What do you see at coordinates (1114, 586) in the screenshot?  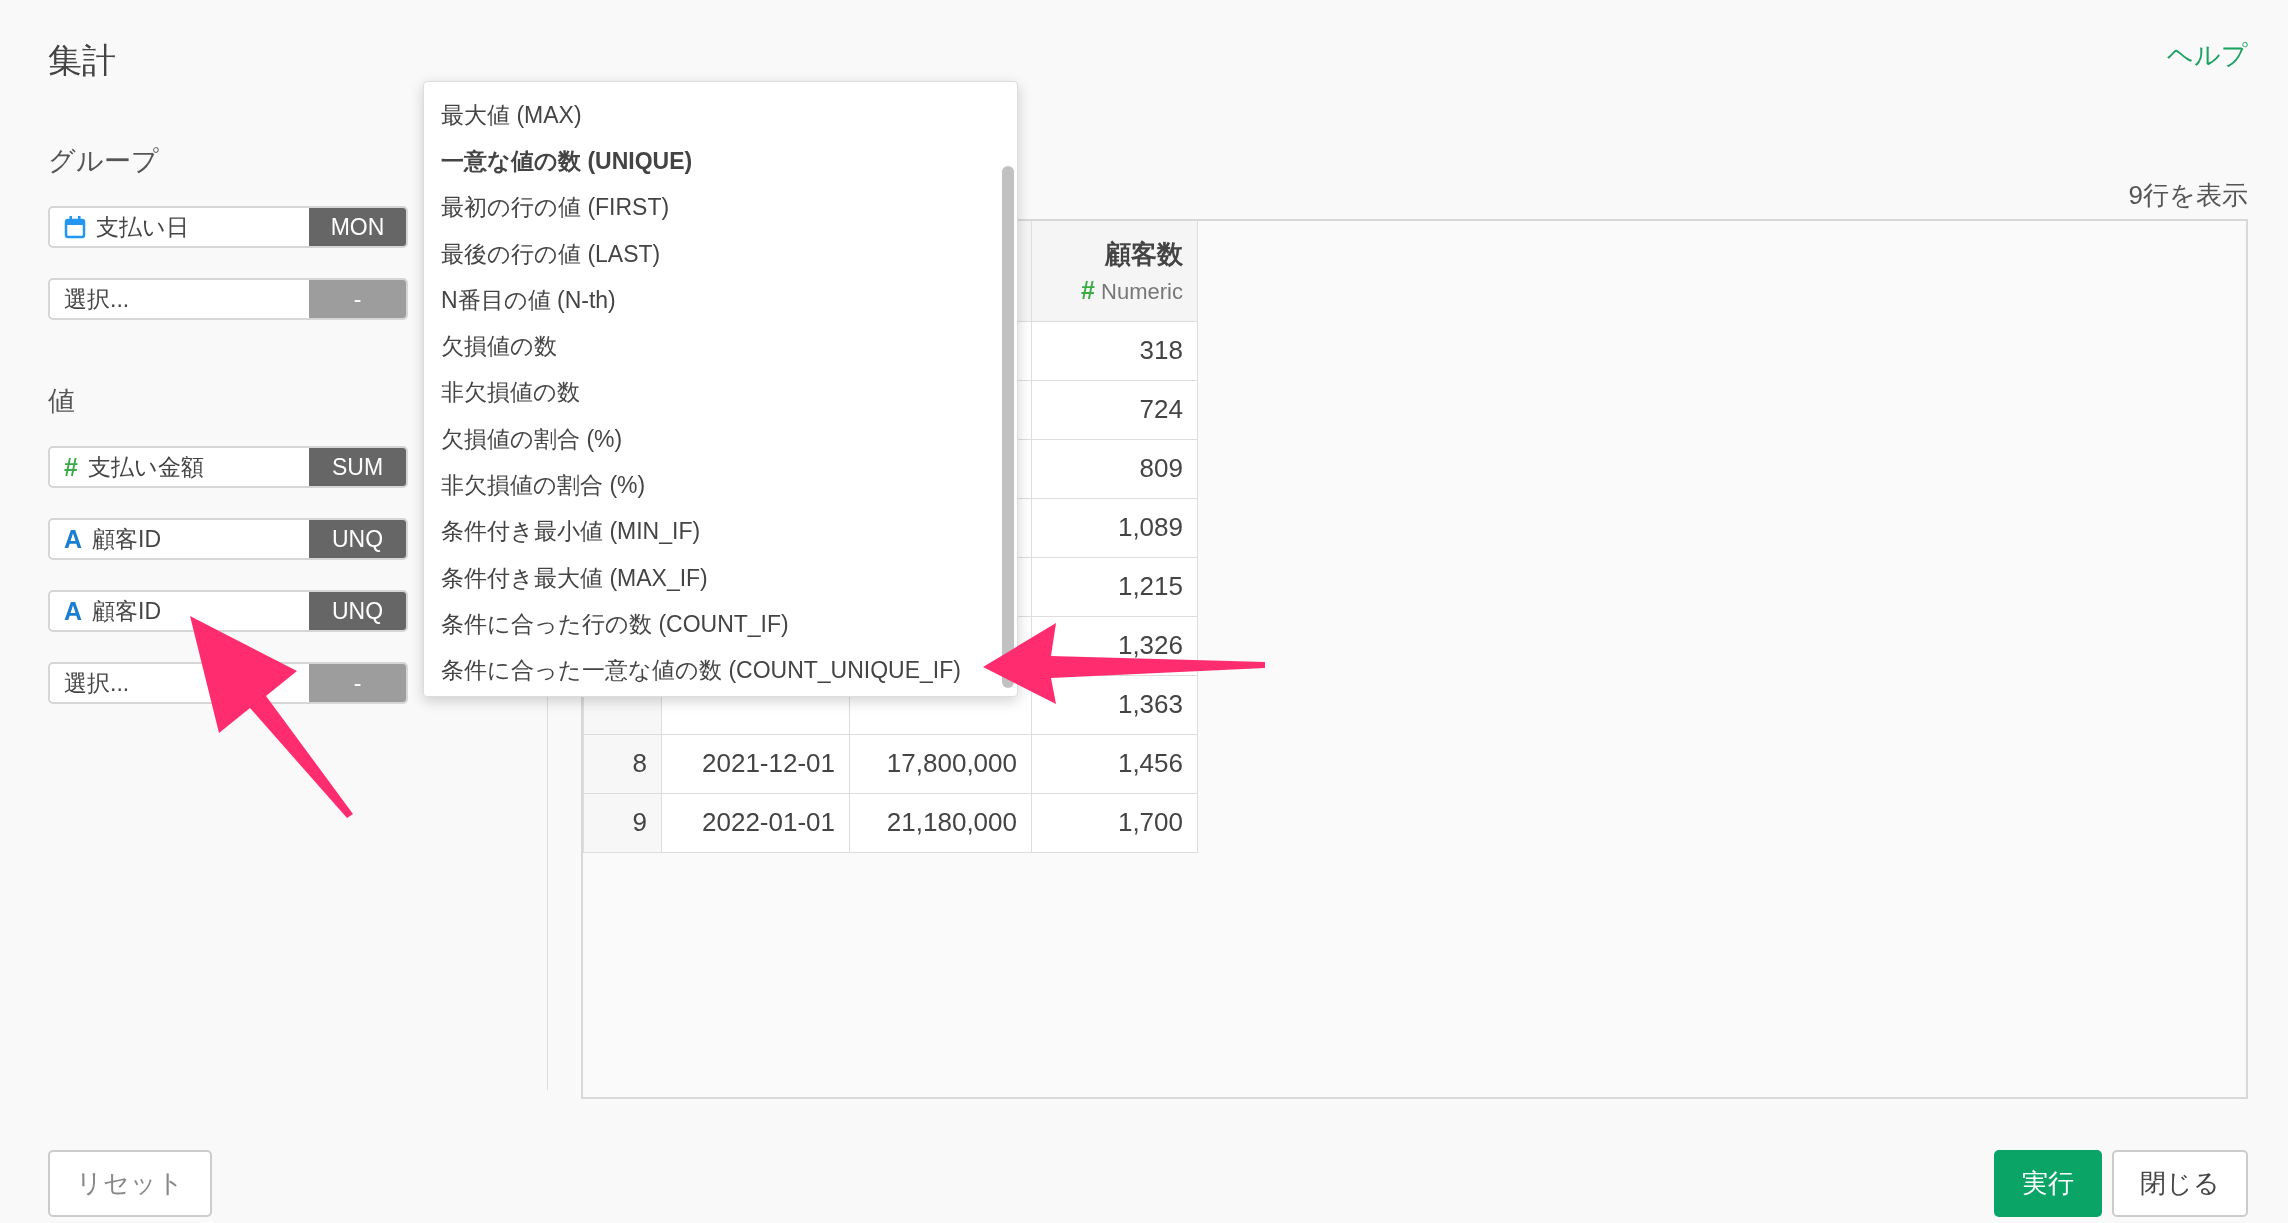 I see `table-cell: 1,215` at bounding box center [1114, 586].